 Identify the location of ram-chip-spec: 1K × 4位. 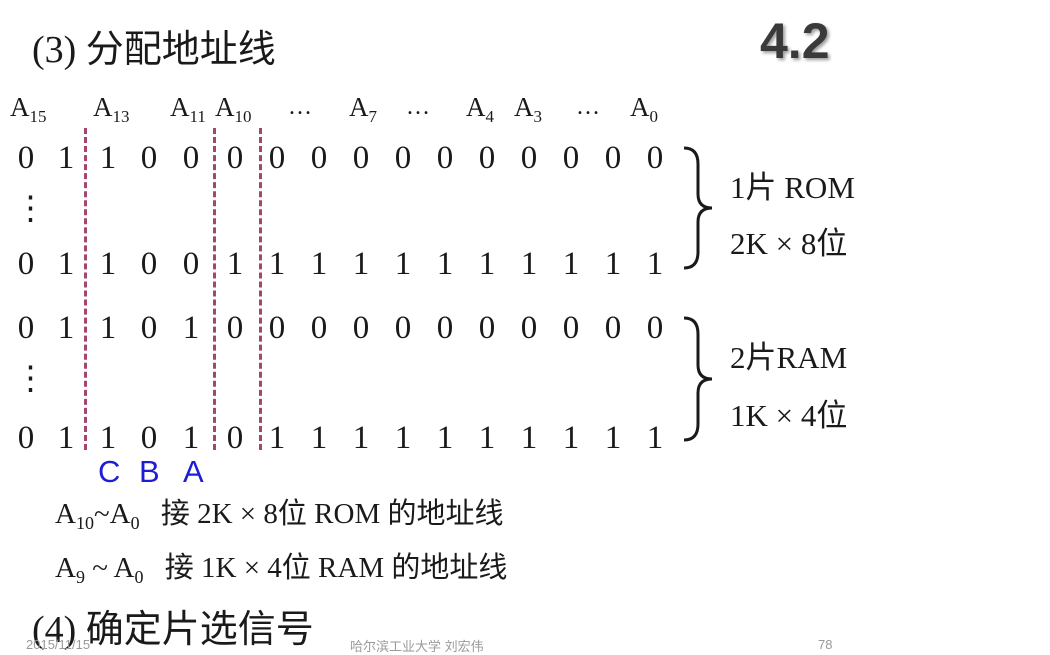
(789, 415).